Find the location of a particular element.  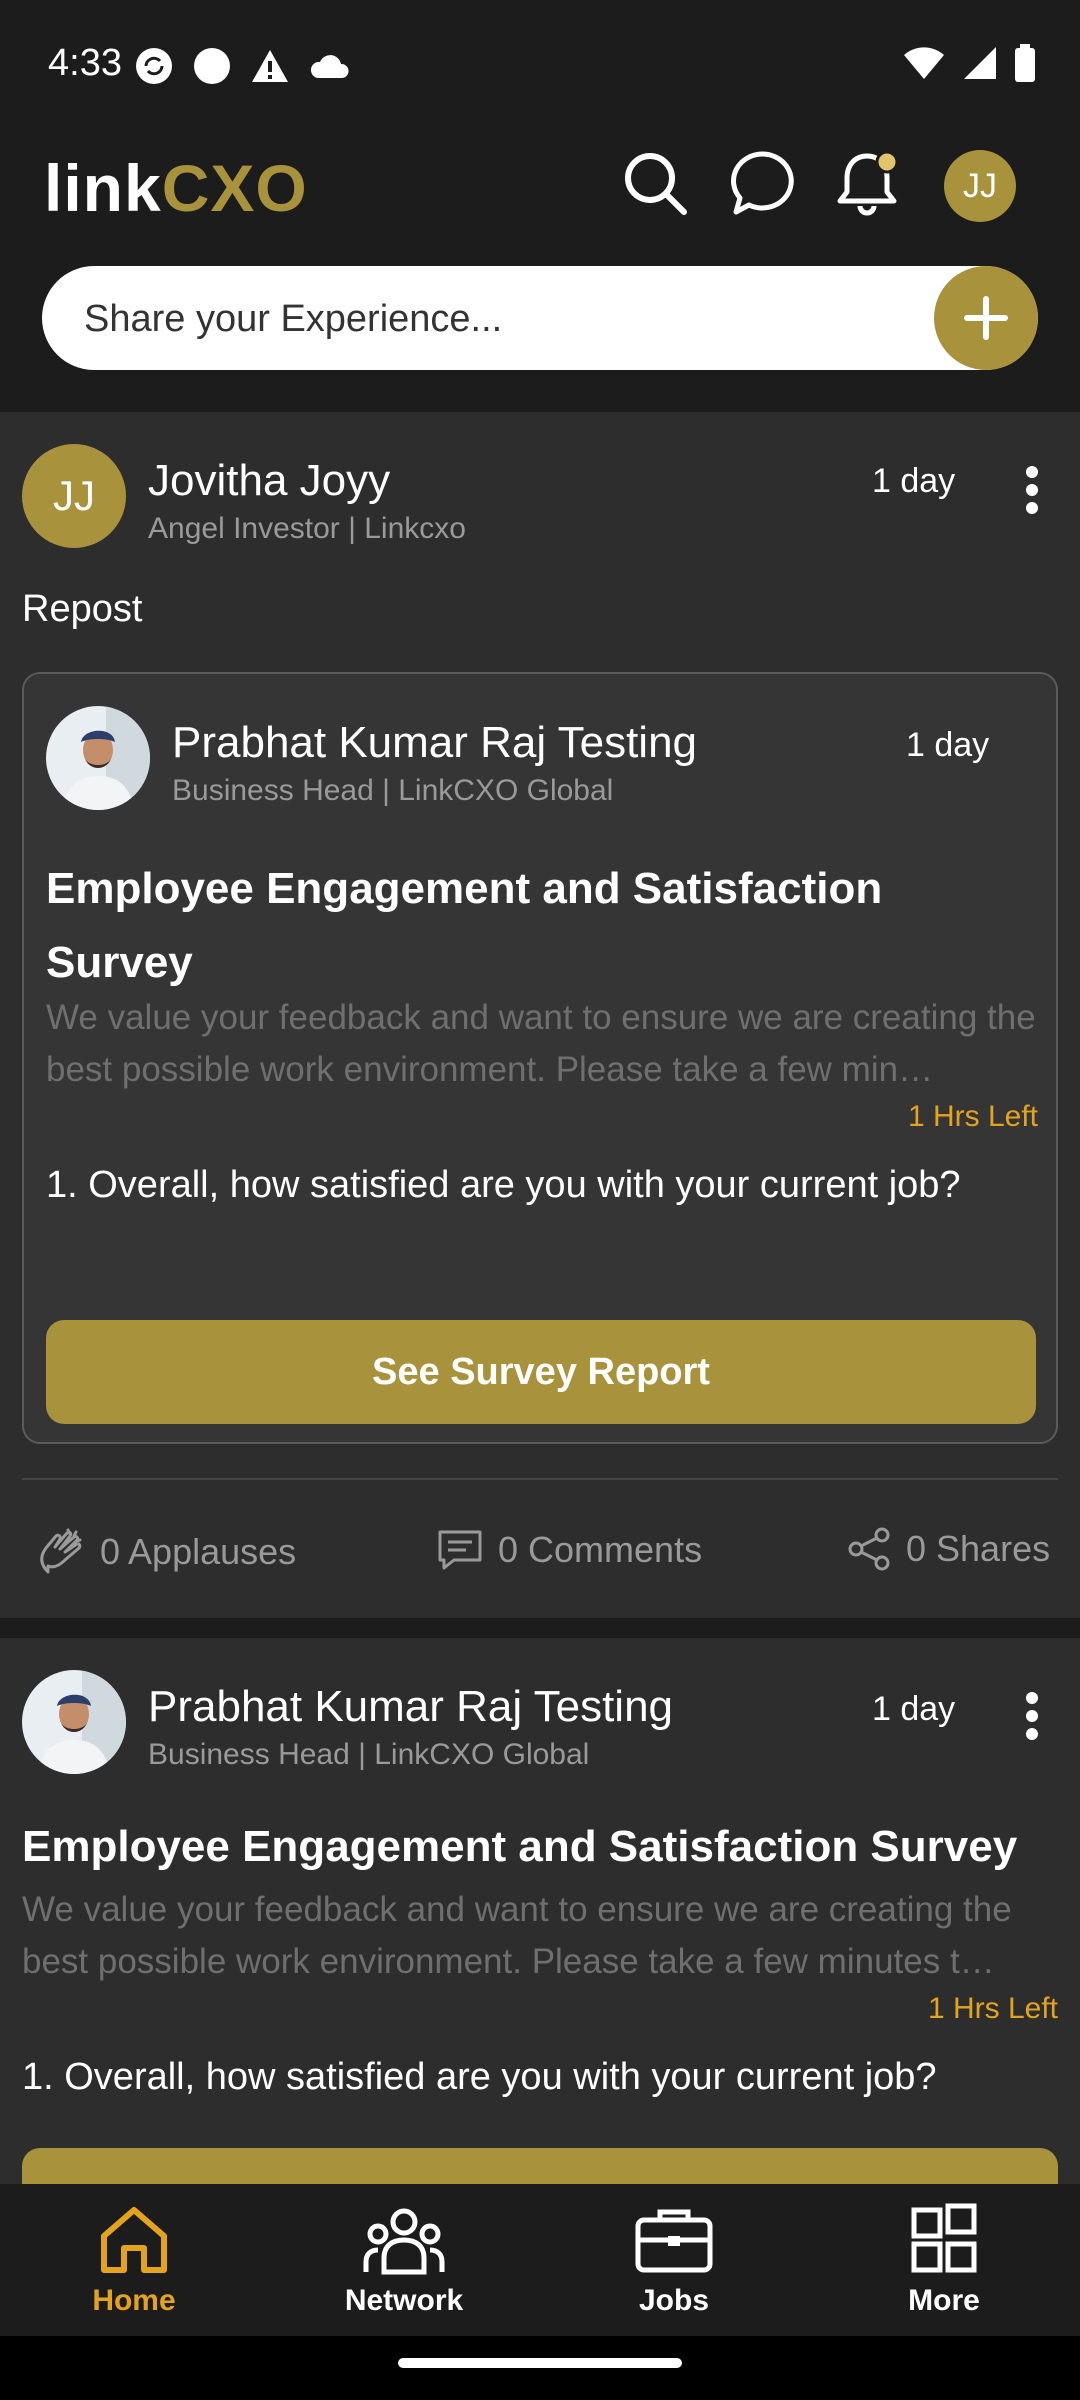

post2-author-avatar is located at coordinates (74, 1722).